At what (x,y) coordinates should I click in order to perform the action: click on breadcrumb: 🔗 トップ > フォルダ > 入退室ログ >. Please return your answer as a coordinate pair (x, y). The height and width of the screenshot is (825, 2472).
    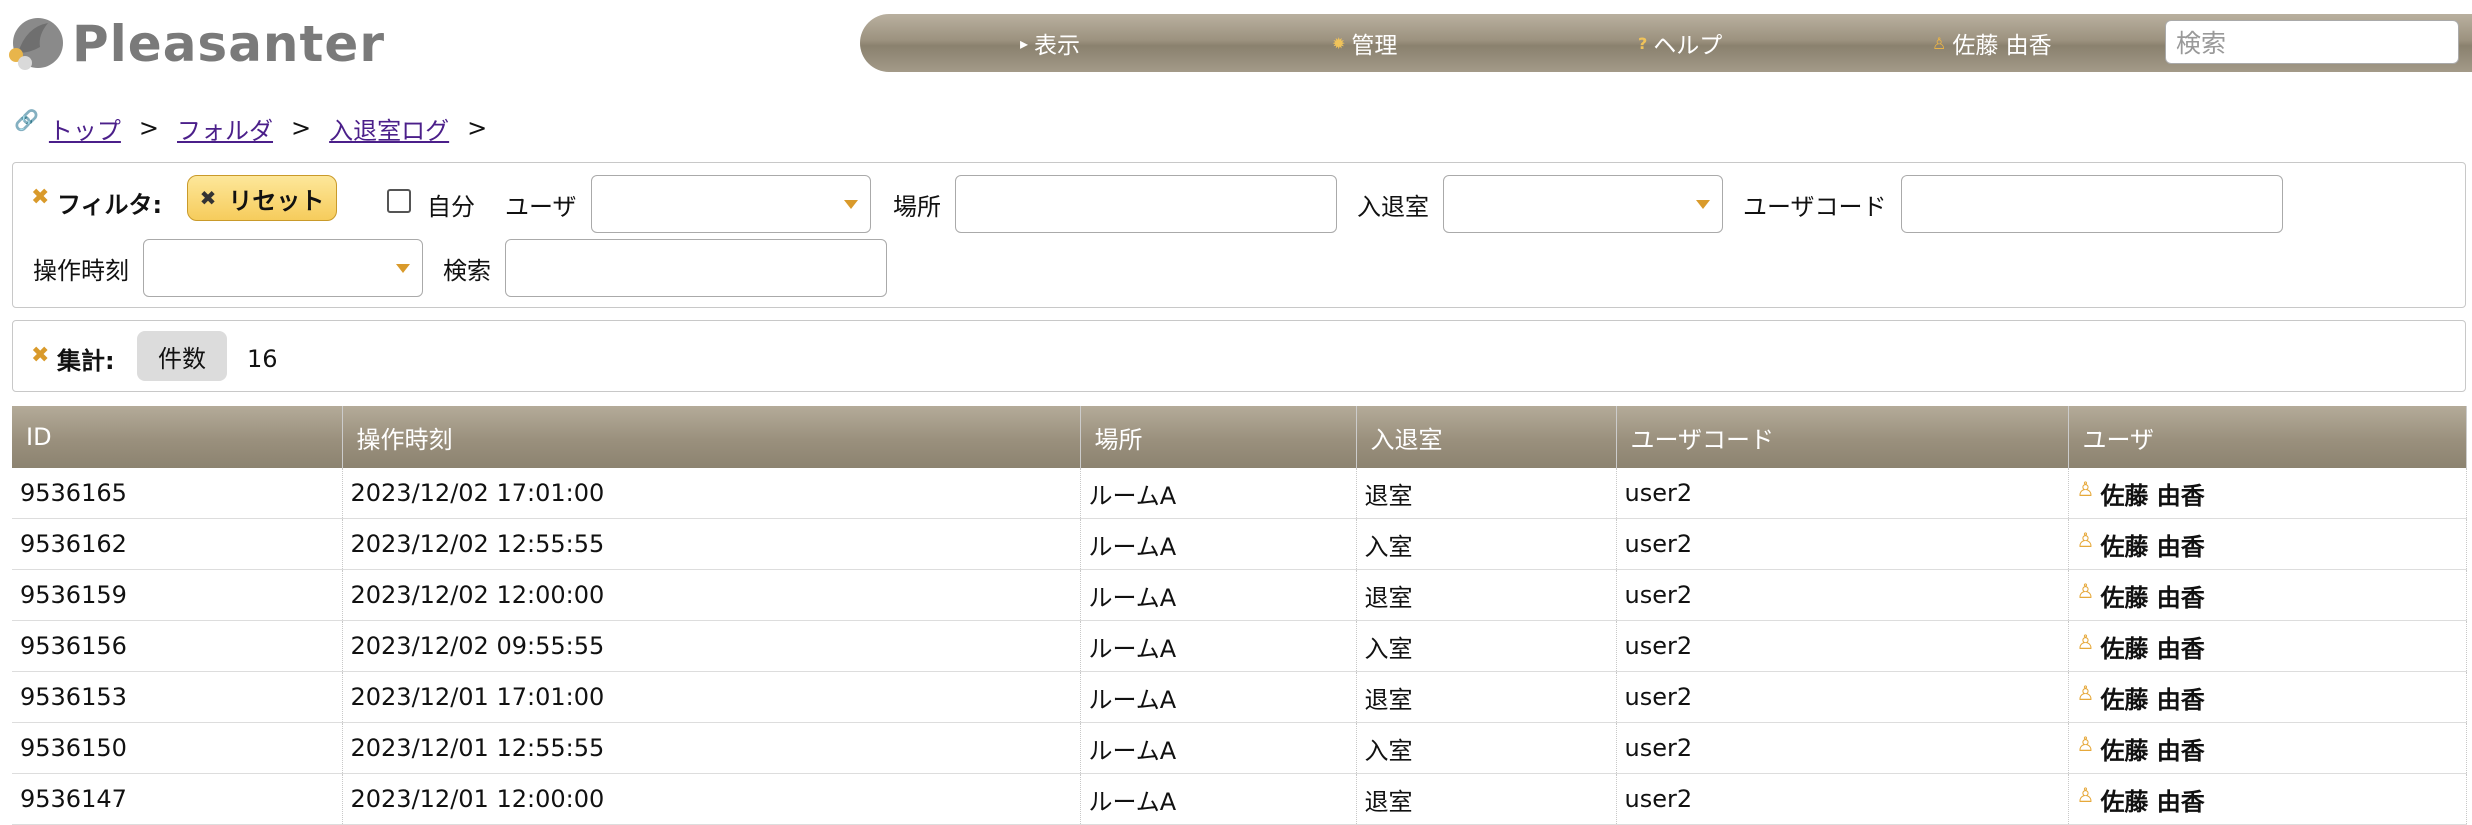
    Looking at the image, I should click on (259, 127).